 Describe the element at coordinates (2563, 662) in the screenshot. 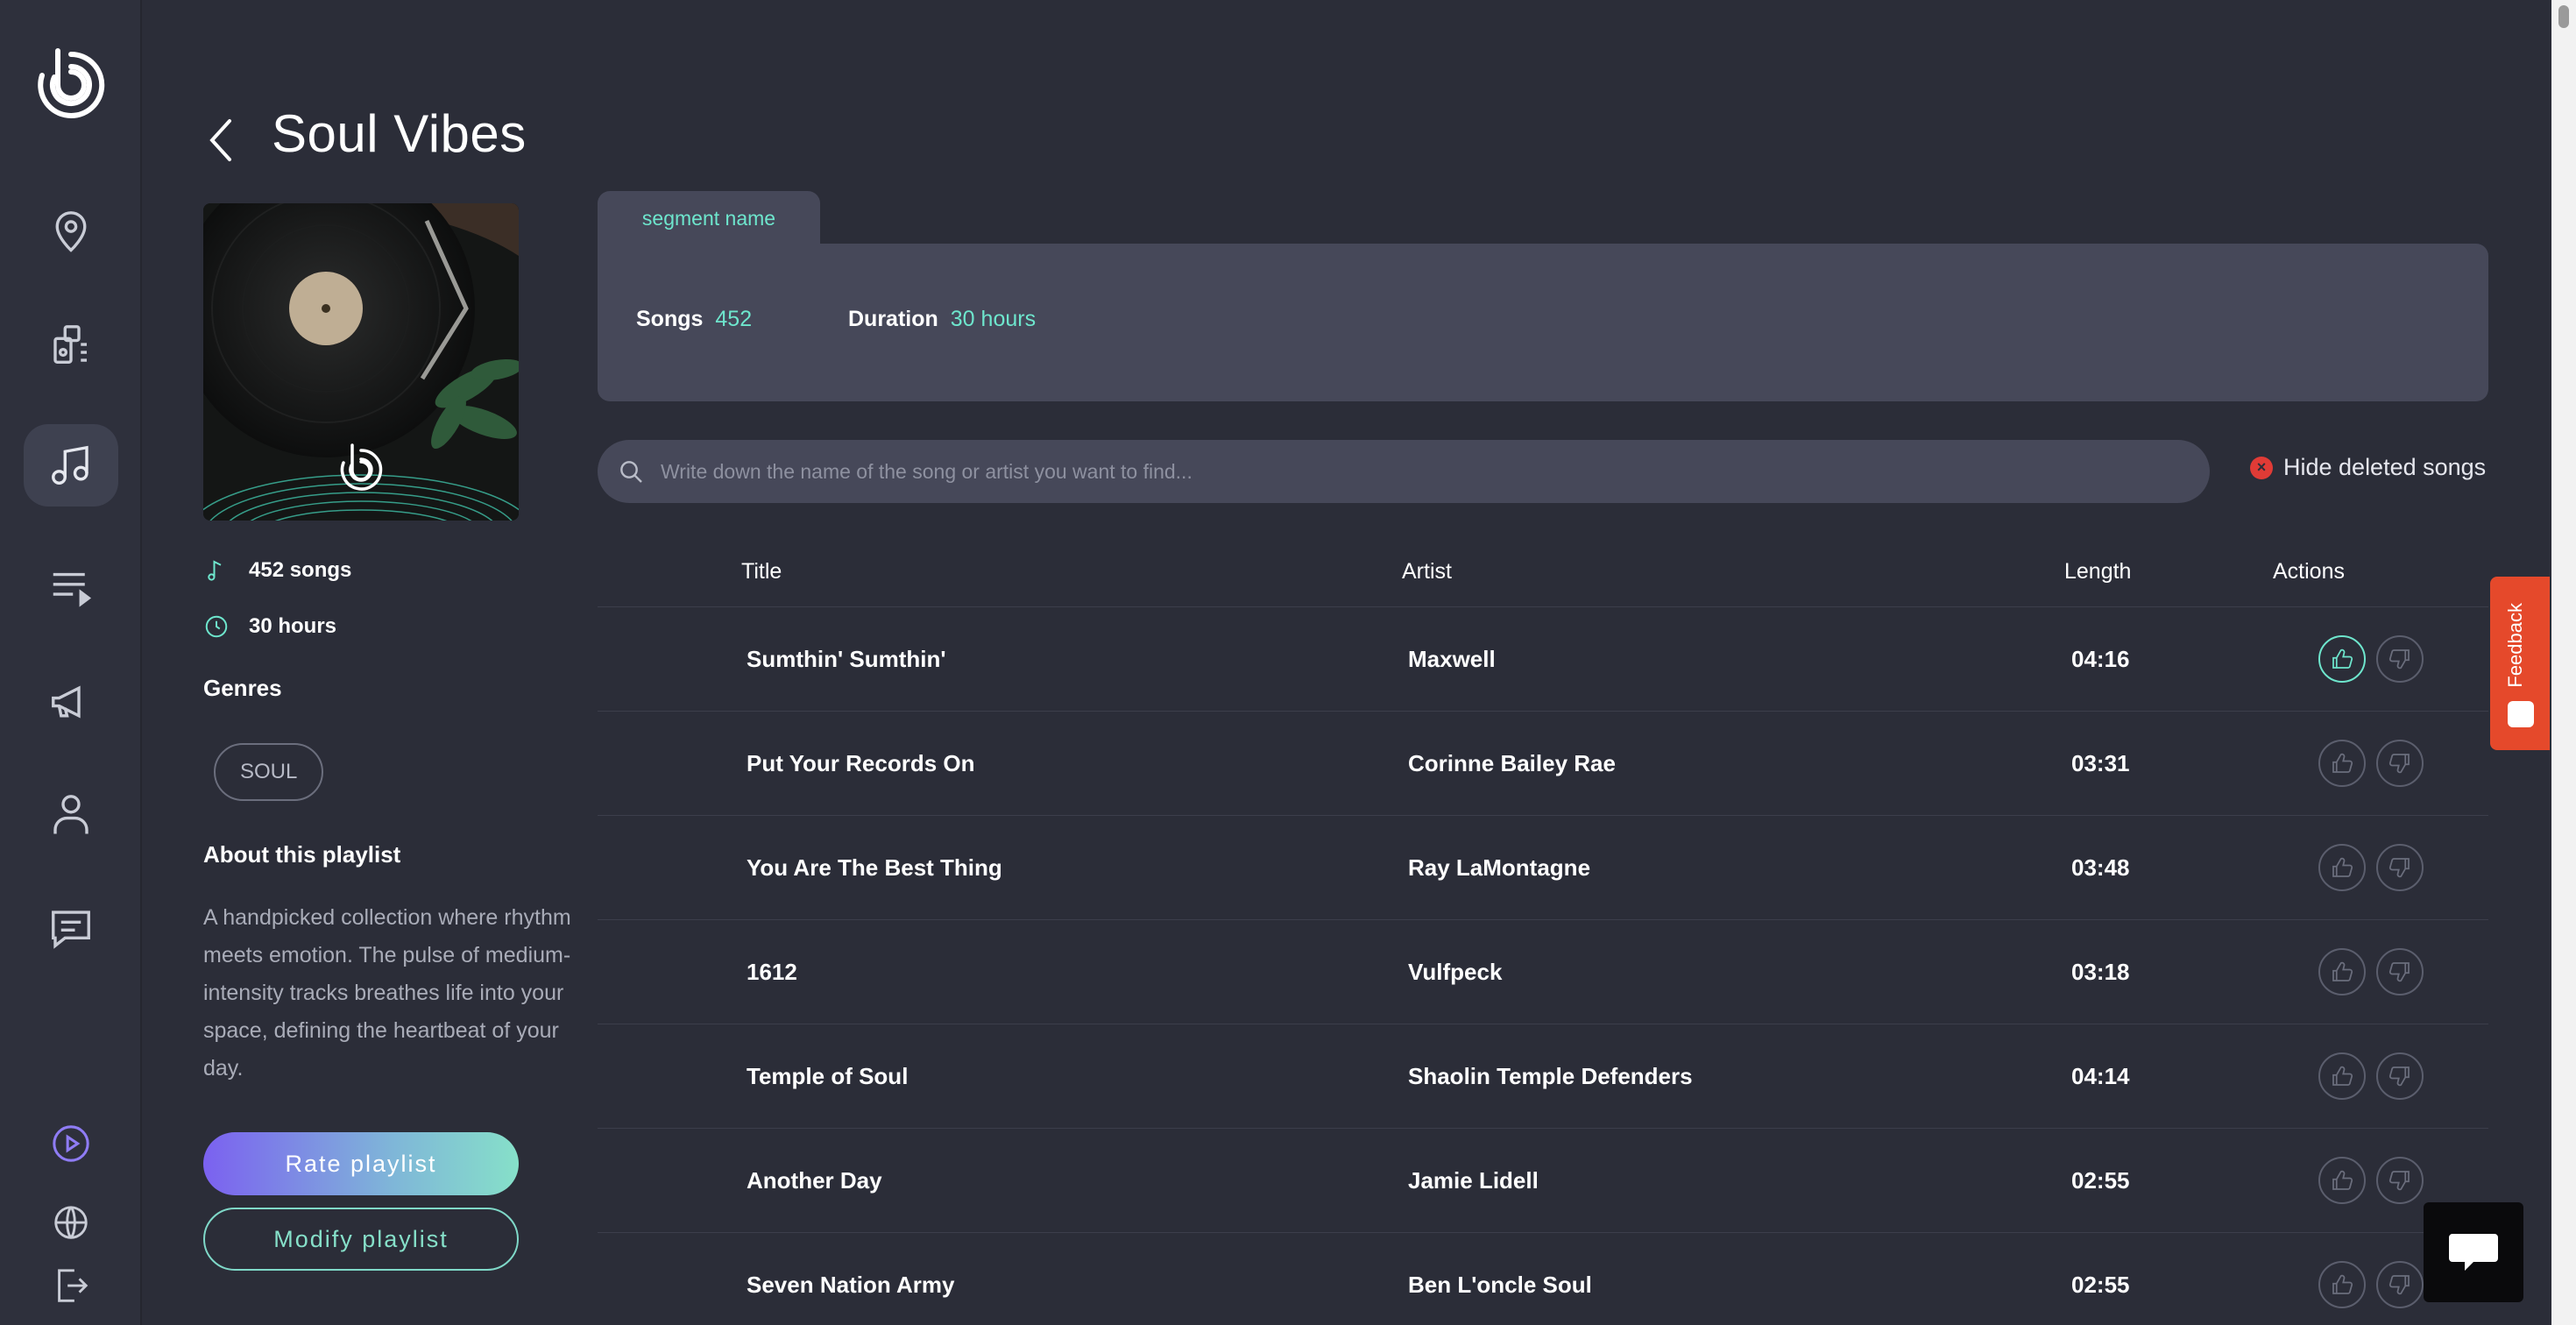

I see `page-scrollbar` at that location.